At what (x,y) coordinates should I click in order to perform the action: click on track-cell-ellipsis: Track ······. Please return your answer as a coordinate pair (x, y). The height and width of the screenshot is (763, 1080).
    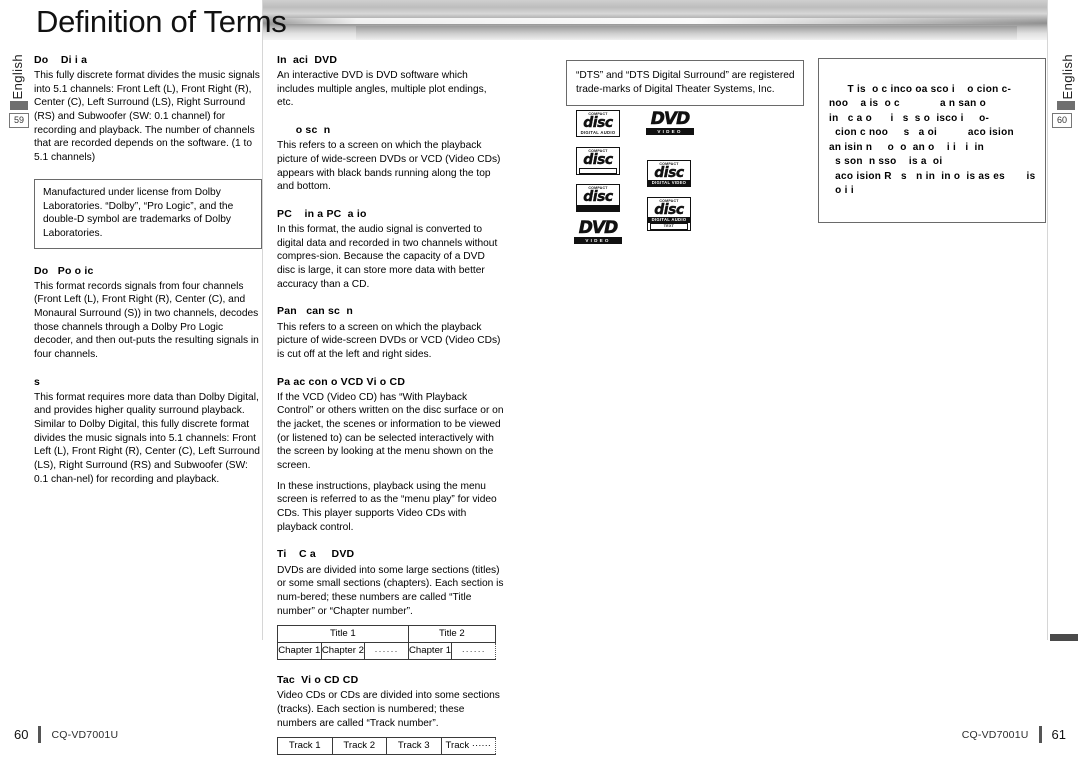
    Looking at the image, I should click on (468, 746).